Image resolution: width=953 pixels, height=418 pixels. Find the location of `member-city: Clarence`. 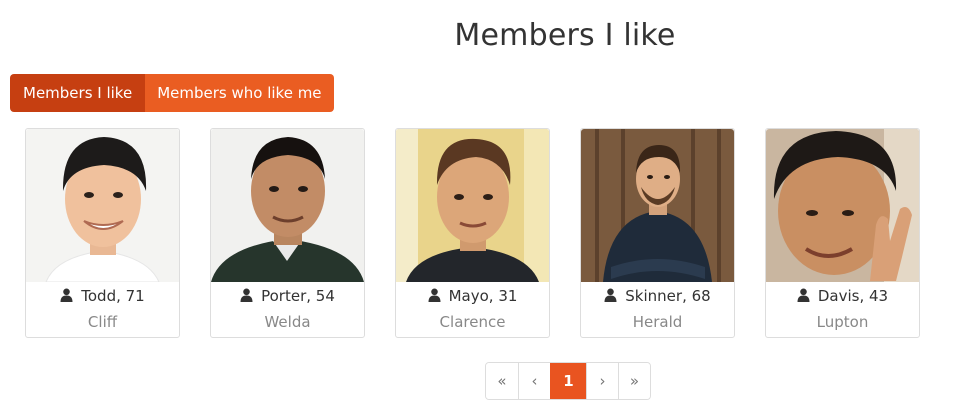

member-city: Clarence is located at coordinates (472, 322).